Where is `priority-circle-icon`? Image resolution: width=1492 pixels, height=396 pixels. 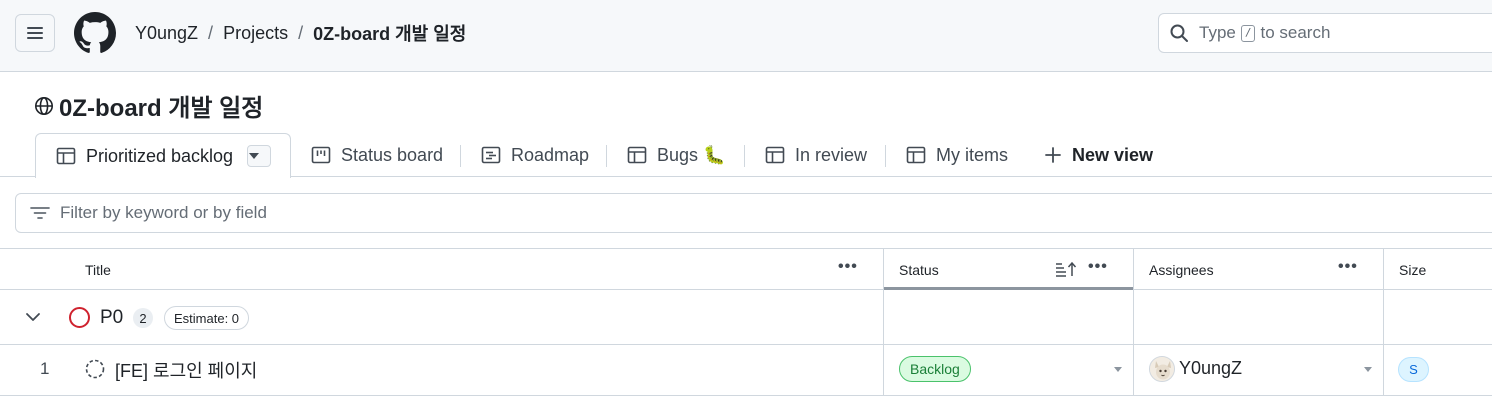 priority-circle-icon is located at coordinates (79, 317).